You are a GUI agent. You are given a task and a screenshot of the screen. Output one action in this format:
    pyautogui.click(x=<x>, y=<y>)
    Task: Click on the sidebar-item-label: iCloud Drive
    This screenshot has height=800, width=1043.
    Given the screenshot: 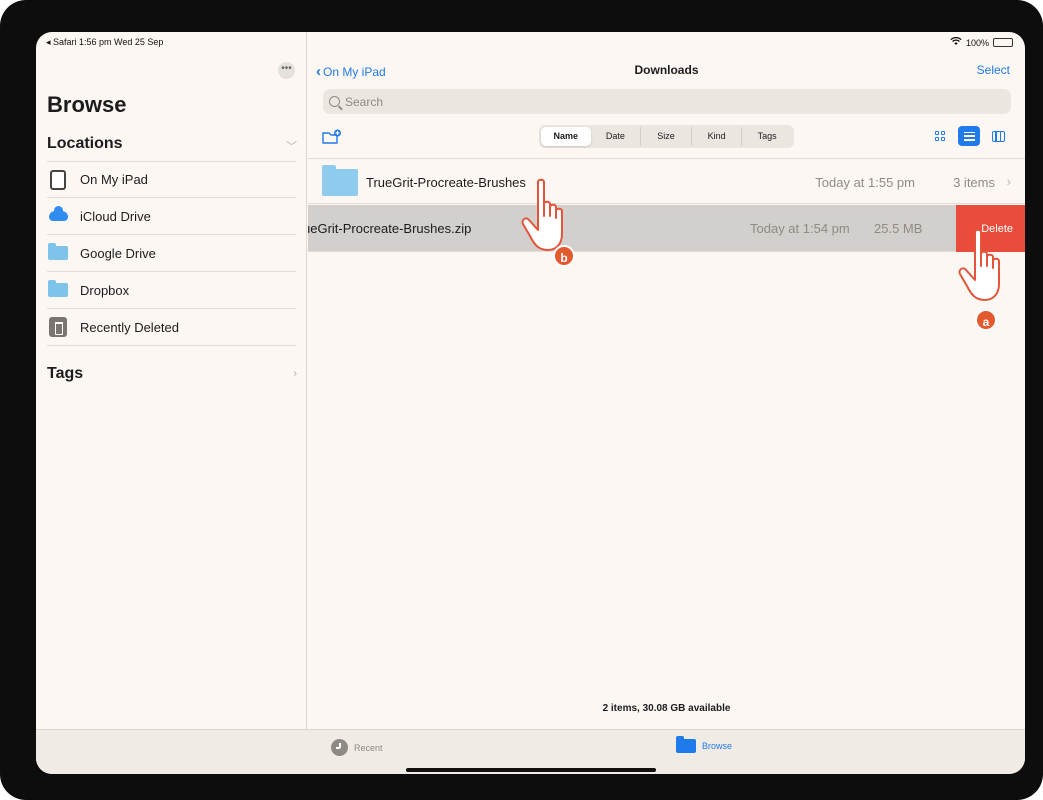 What is the action you would take?
    pyautogui.click(x=115, y=216)
    